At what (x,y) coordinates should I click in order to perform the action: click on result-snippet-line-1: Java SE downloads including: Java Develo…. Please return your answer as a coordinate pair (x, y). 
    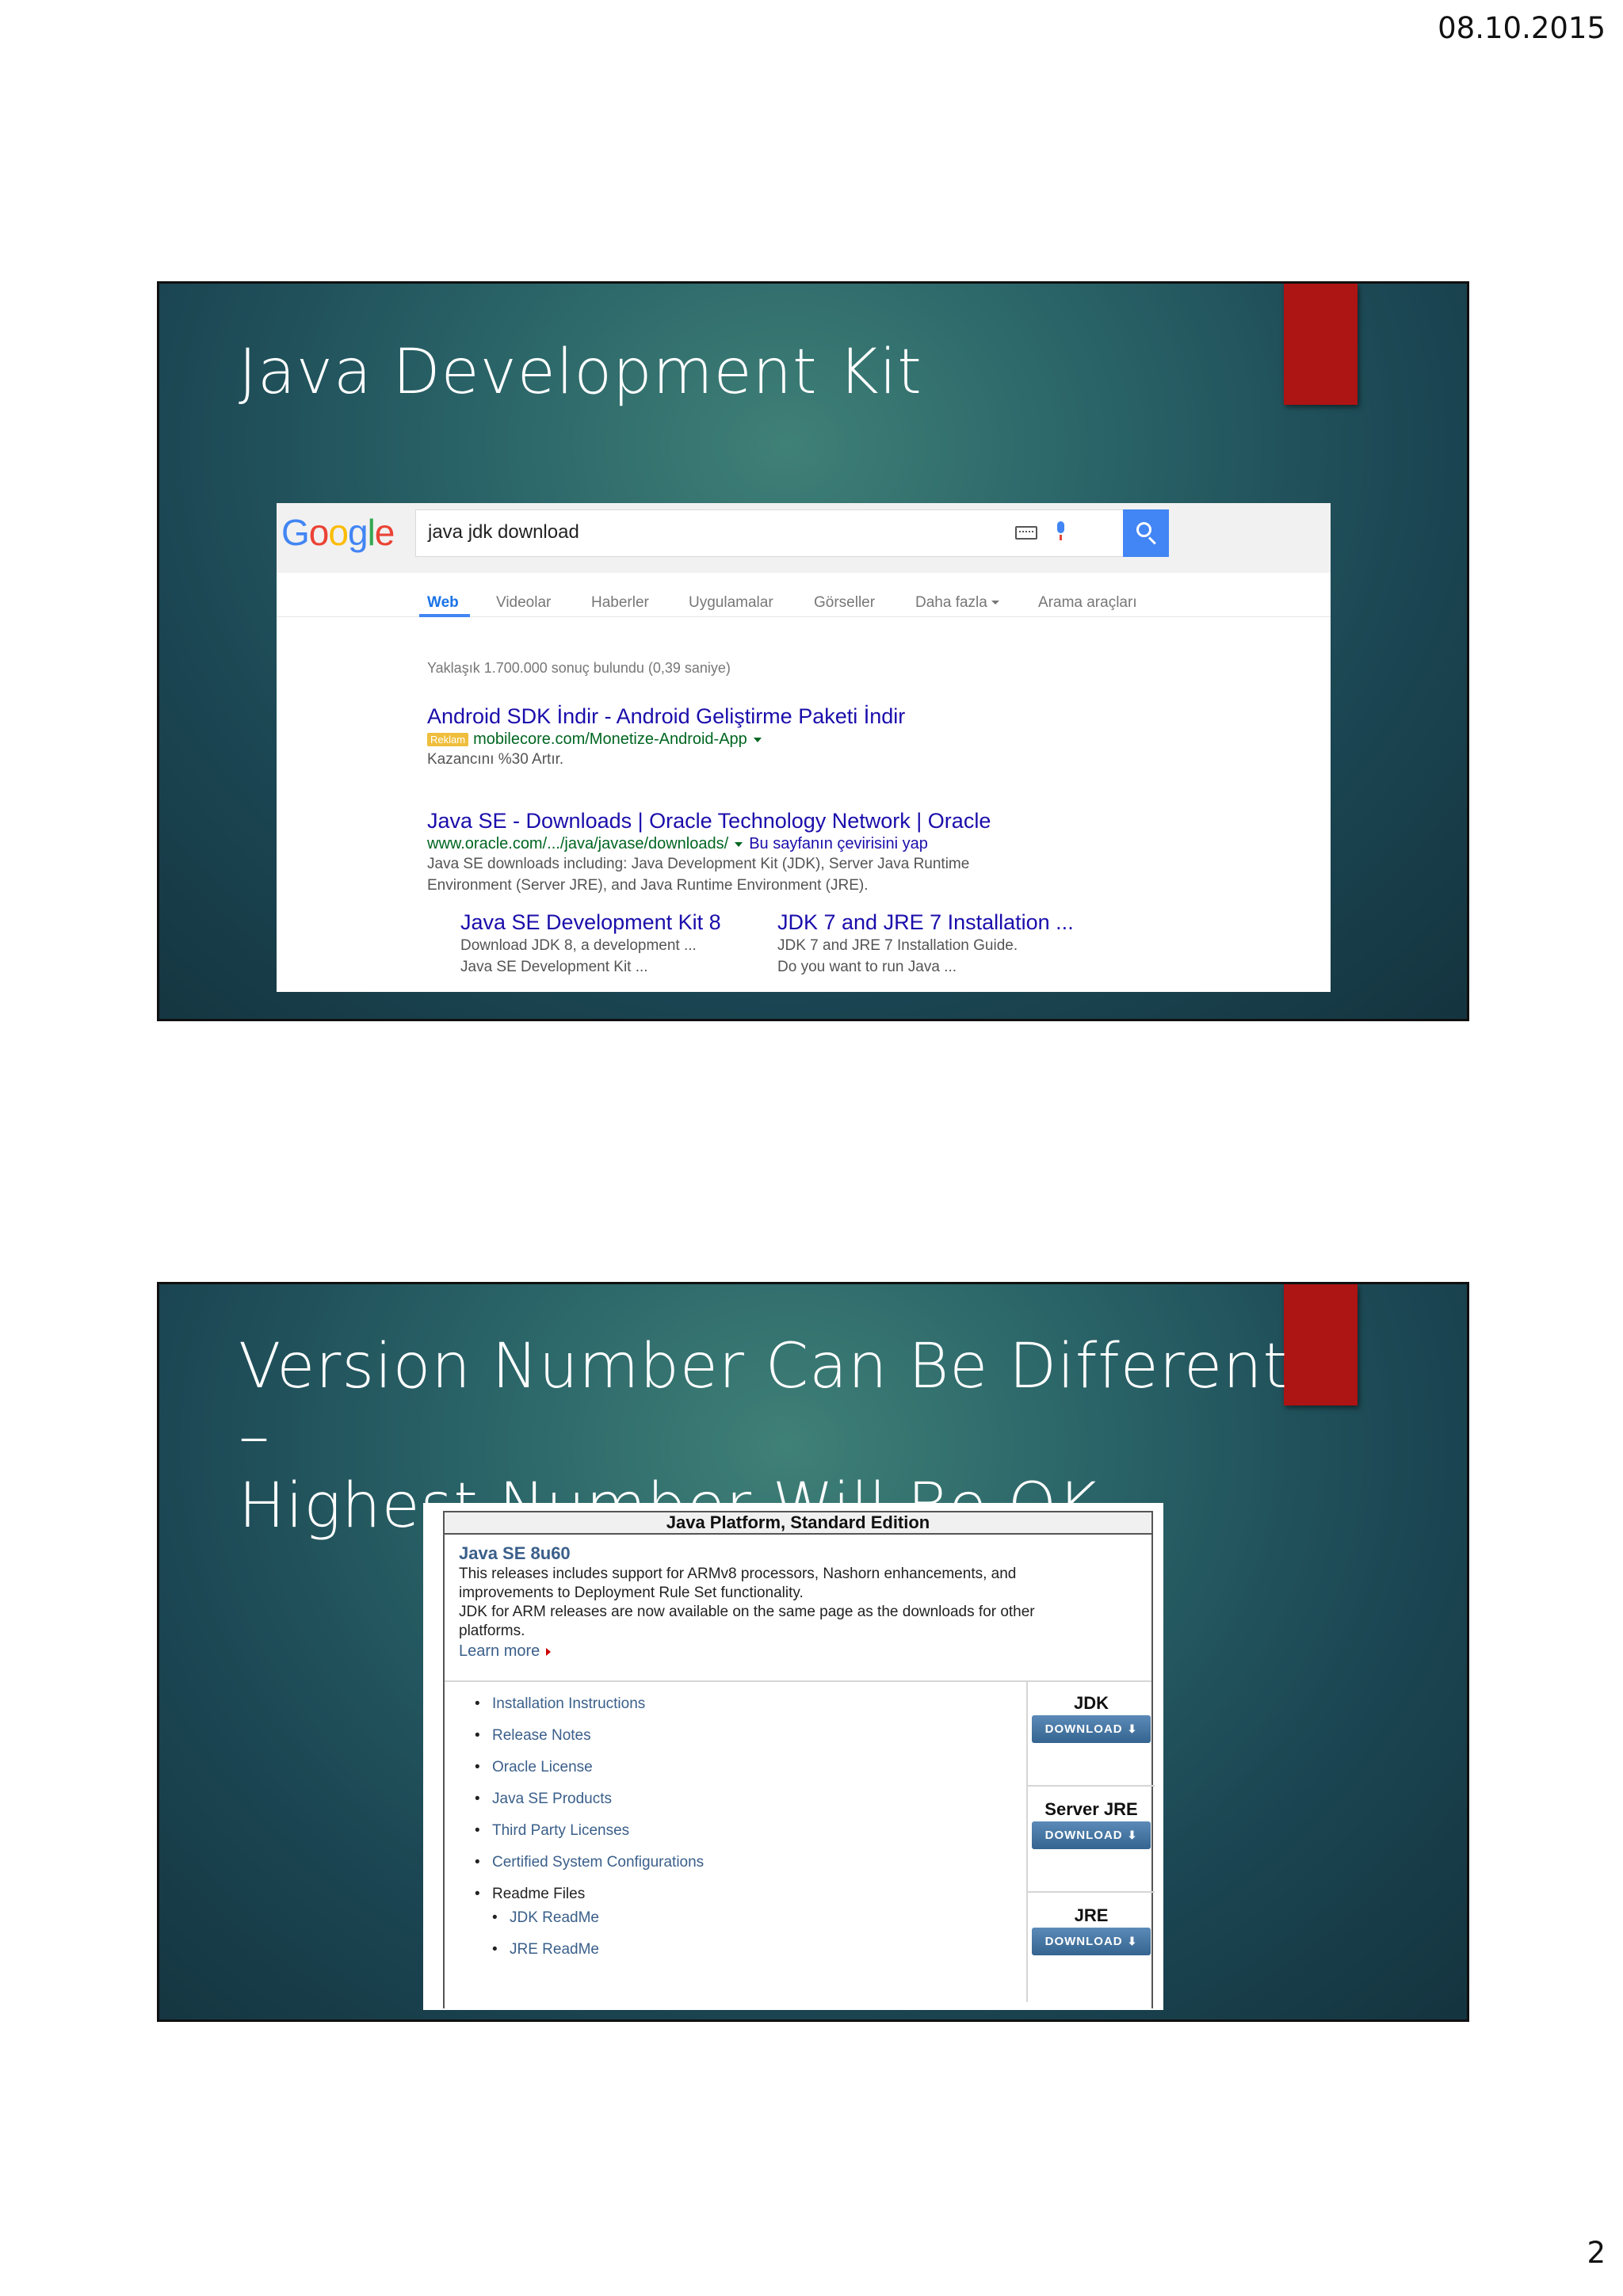
    Looking at the image, I should click on (699, 864).